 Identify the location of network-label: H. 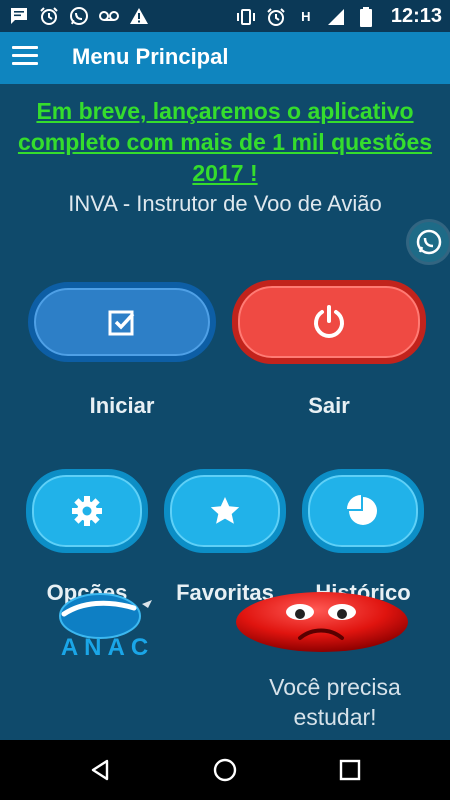
(306, 16).